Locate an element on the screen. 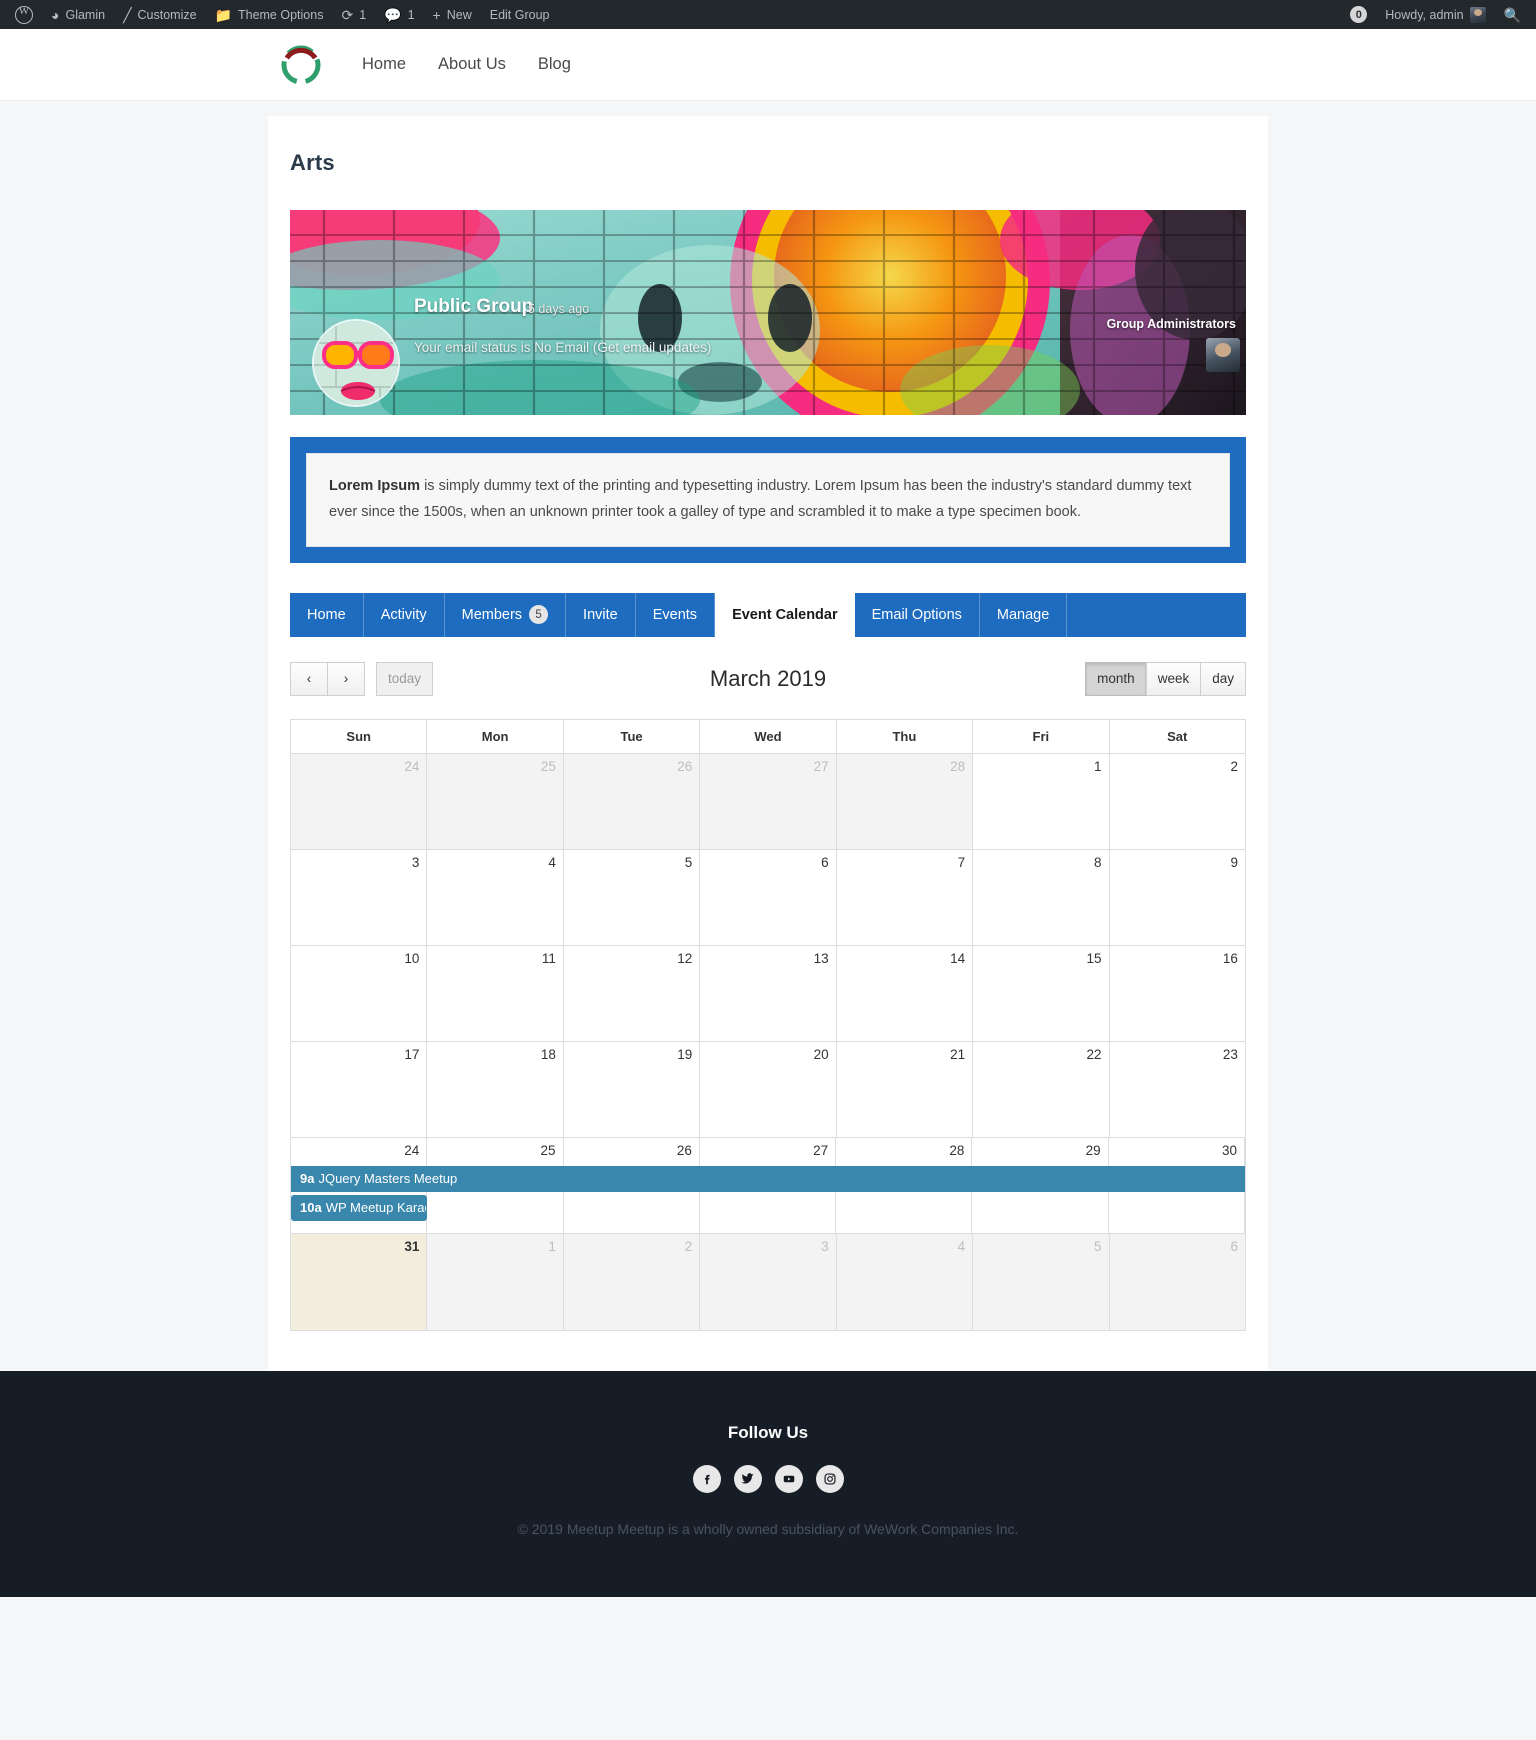  calendar-day-number: 21 is located at coordinates (958, 1054).